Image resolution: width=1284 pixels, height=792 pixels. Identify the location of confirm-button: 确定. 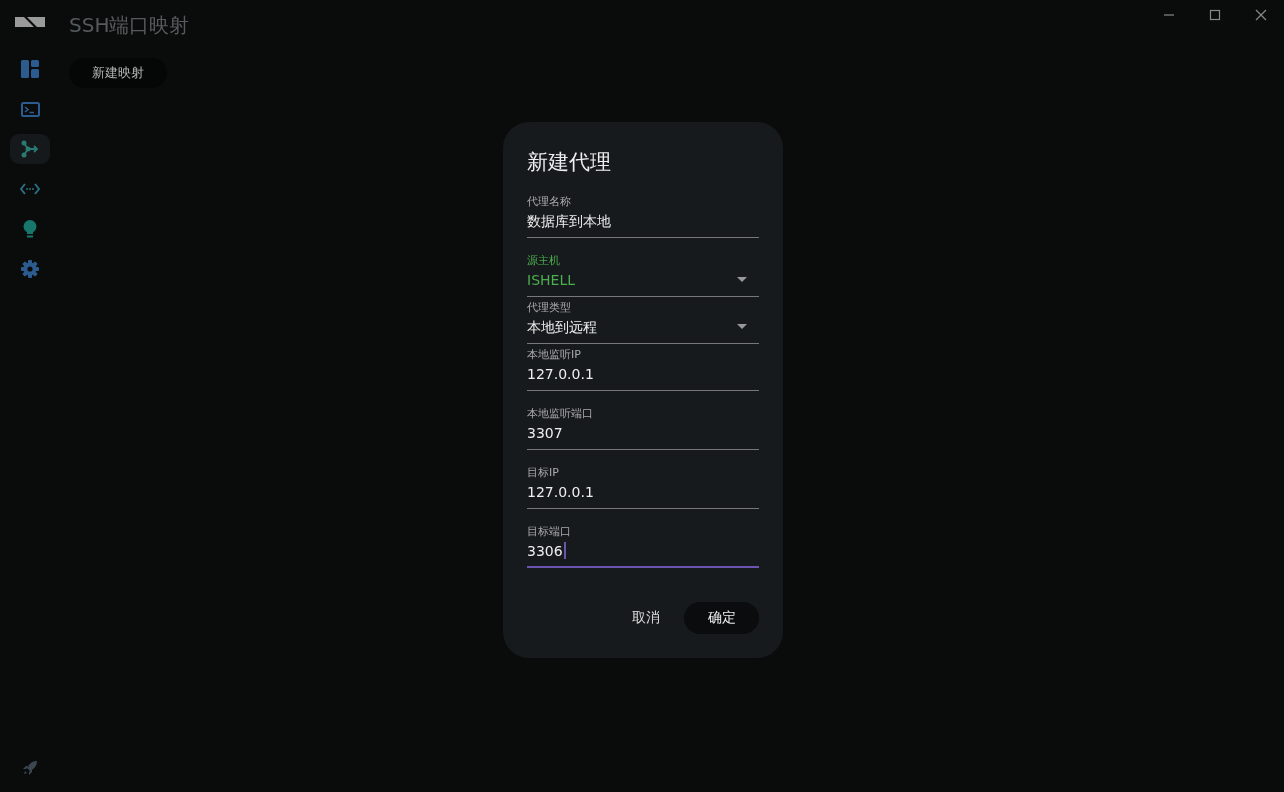
(721, 618).